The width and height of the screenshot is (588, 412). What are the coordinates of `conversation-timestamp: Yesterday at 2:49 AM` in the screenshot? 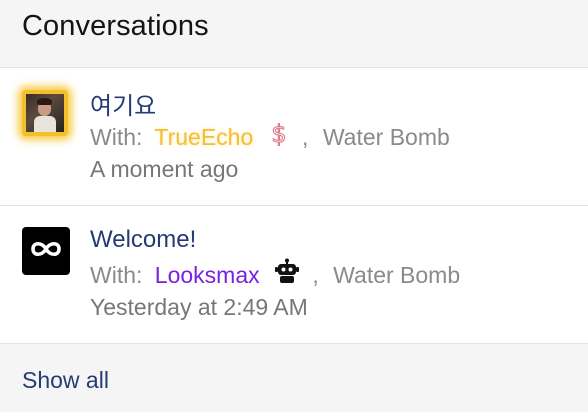 It's located at (199, 307).